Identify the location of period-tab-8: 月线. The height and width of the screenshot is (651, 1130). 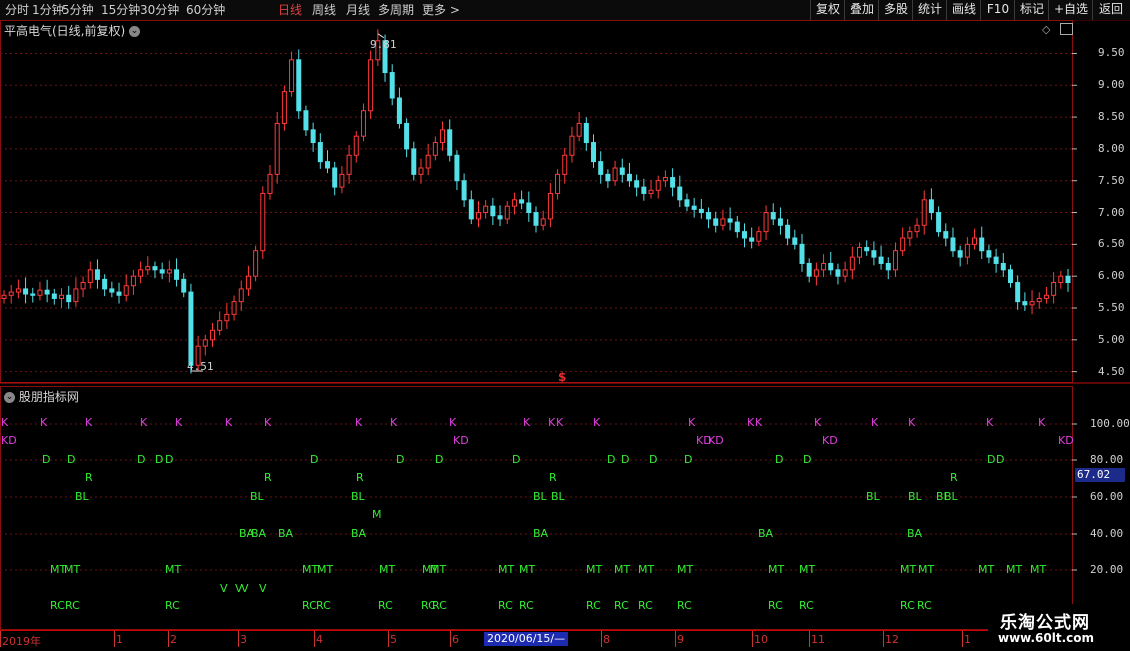
(358, 10).